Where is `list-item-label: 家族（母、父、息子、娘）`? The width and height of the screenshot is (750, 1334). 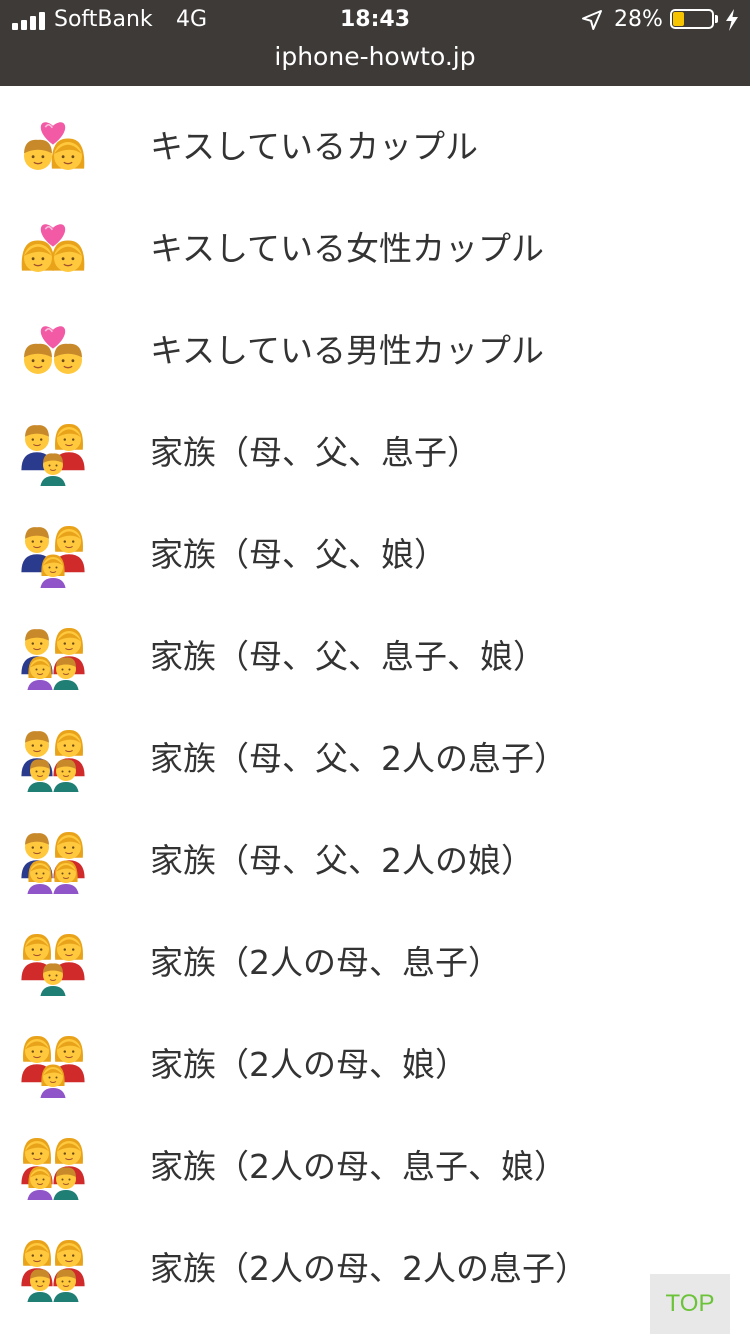 list-item-label: 家族（母、父、息子、娘） is located at coordinates (348, 656).